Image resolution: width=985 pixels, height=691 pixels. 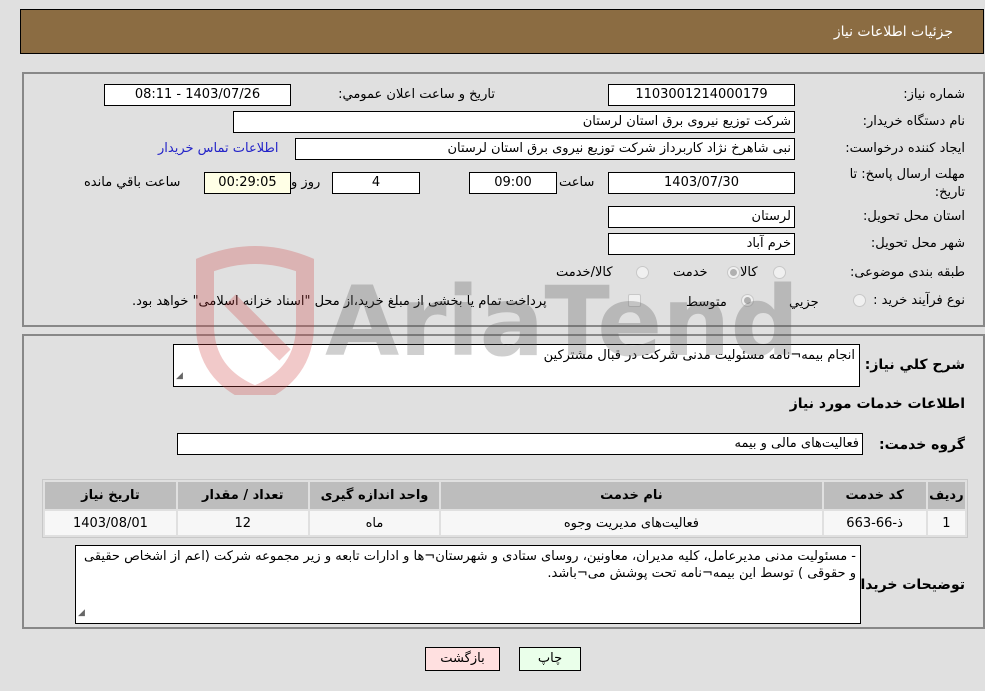 What do you see at coordinates (218, 148) in the screenshot?
I see `buyer-contact-link: اطلاعات تماس خريدار` at bounding box center [218, 148].